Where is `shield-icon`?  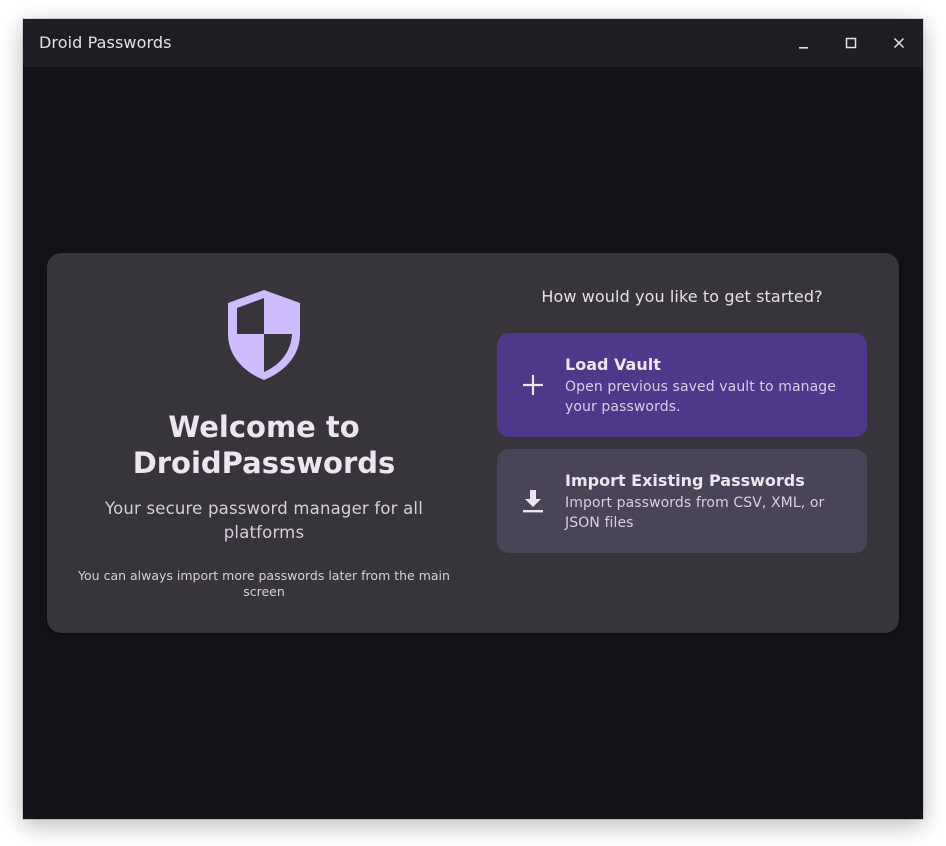
shield-icon is located at coordinates (264, 335).